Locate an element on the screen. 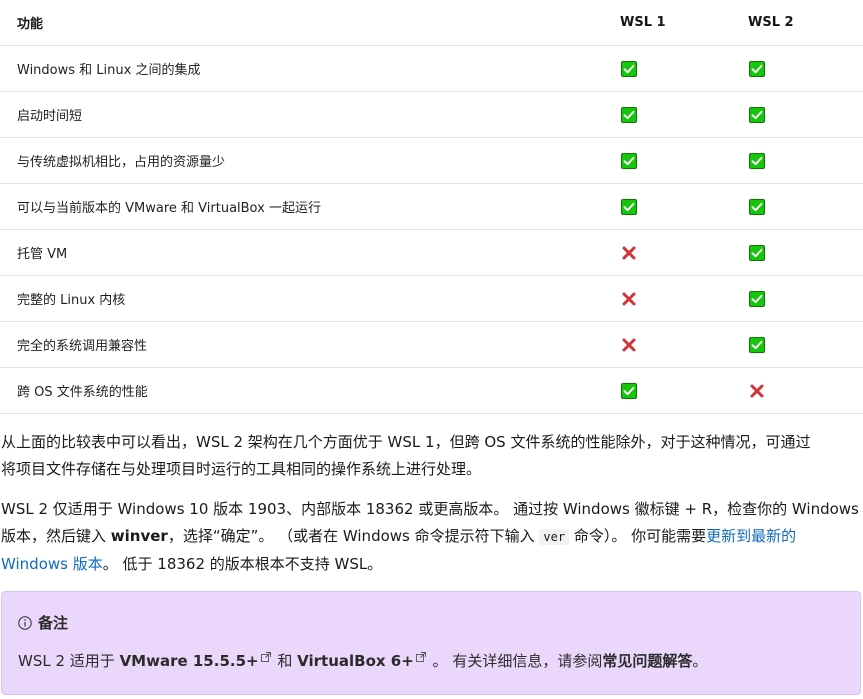 The width and height of the screenshot is (863, 699). table-row: 可以与当前版本的 VMware 和 VirtualBox 一起运行 is located at coordinates (431, 206).